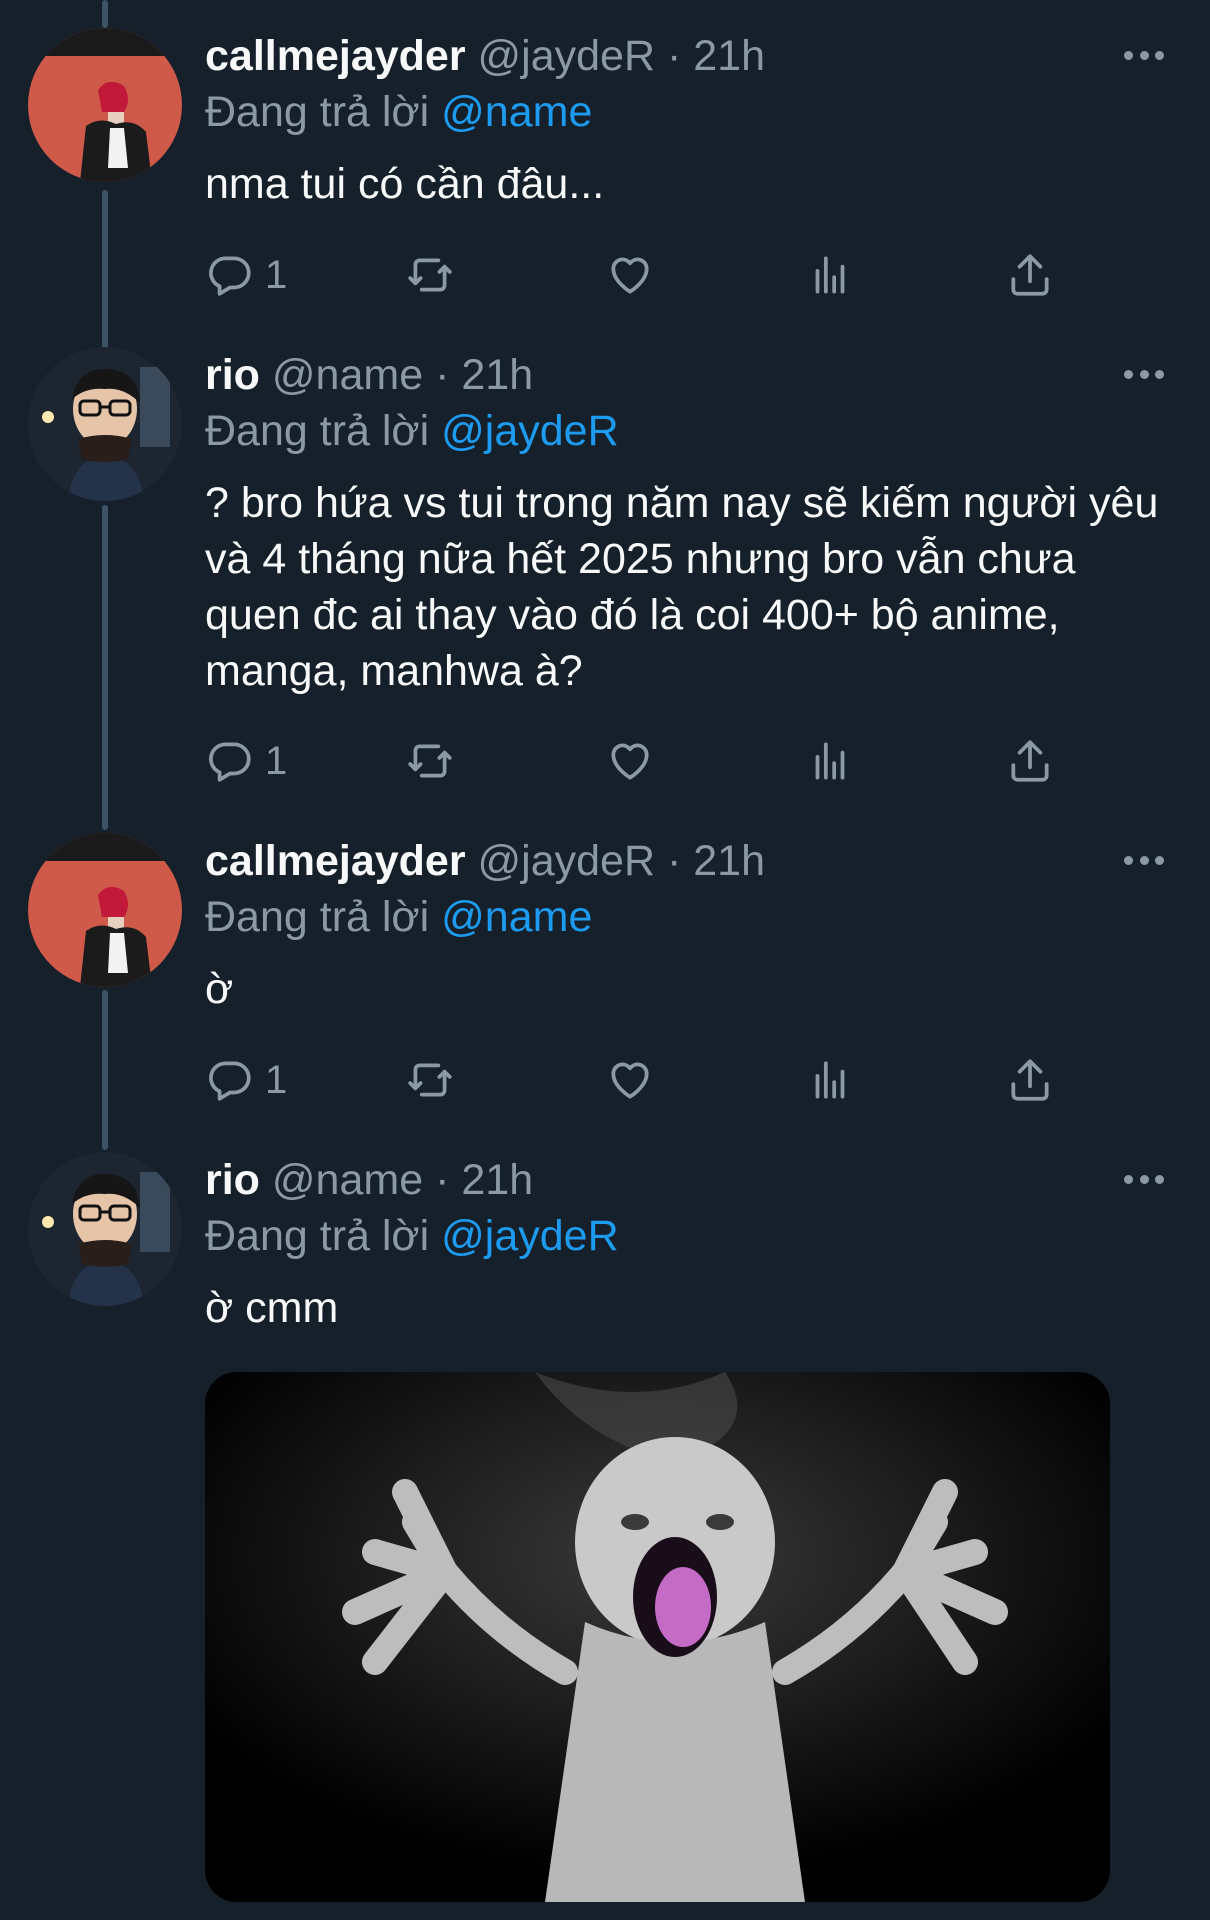 The image size is (1210, 1920). What do you see at coordinates (272, 1308) in the screenshot?
I see `tweet-text: ờ cmm` at bounding box center [272, 1308].